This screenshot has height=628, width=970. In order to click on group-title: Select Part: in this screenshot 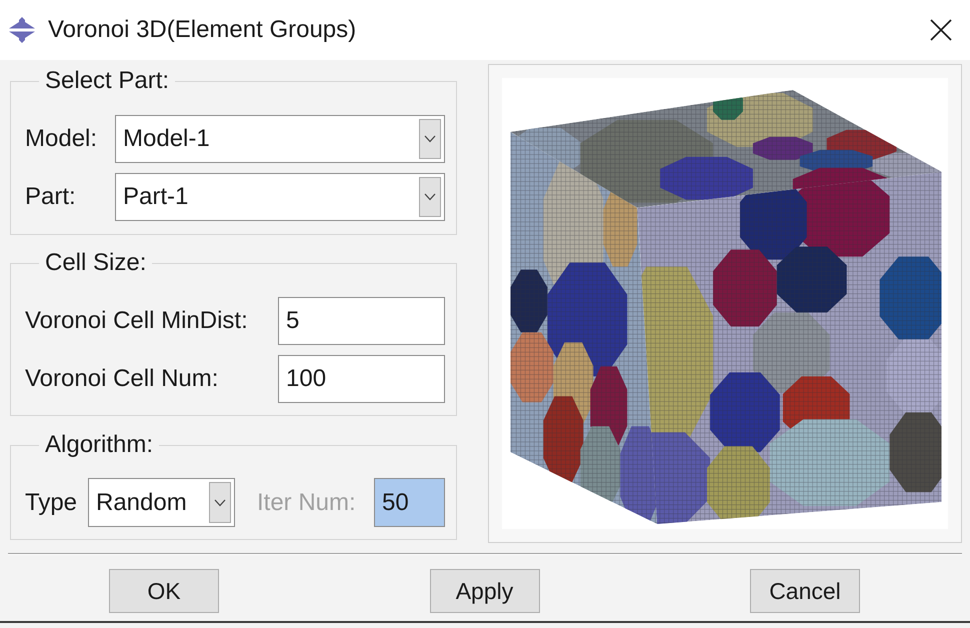, I will do `click(107, 81)`.